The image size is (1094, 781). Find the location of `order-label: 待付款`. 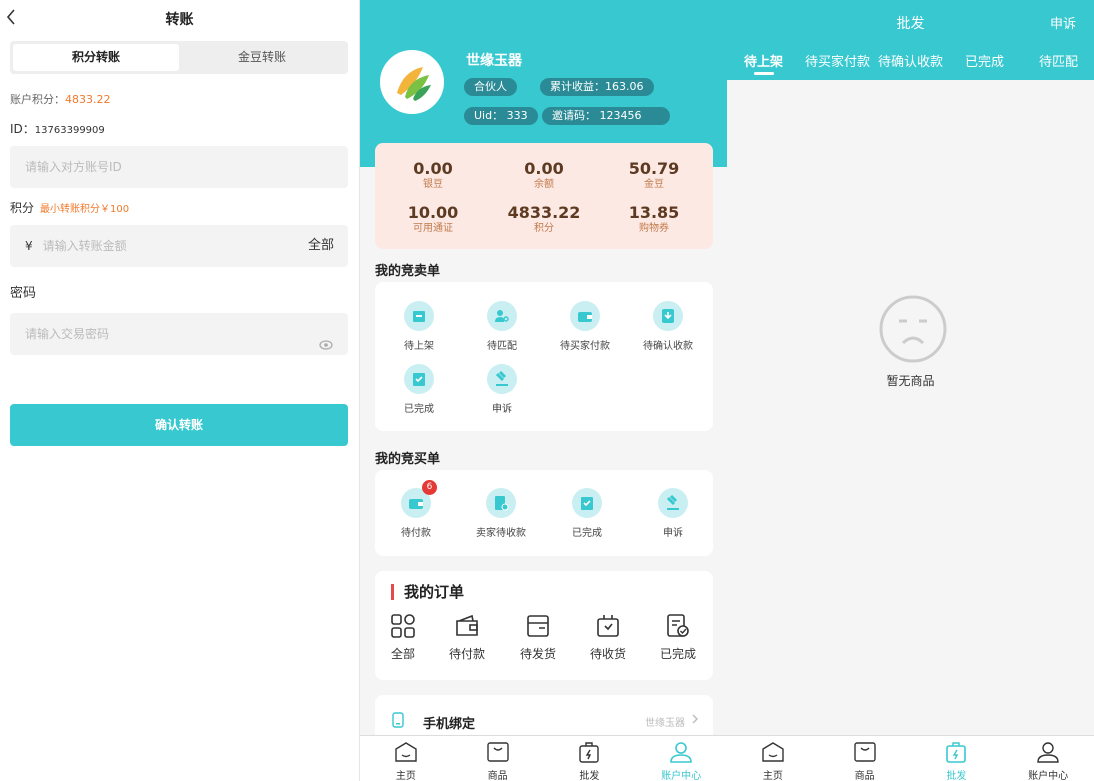

order-label: 待付款 is located at coordinates (466, 654).